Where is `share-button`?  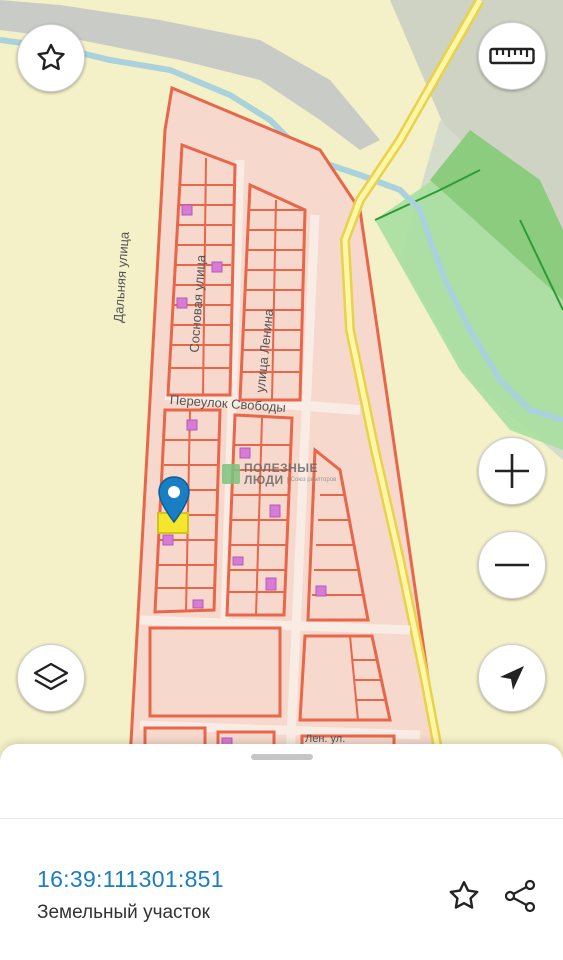 share-button is located at coordinates (520, 896).